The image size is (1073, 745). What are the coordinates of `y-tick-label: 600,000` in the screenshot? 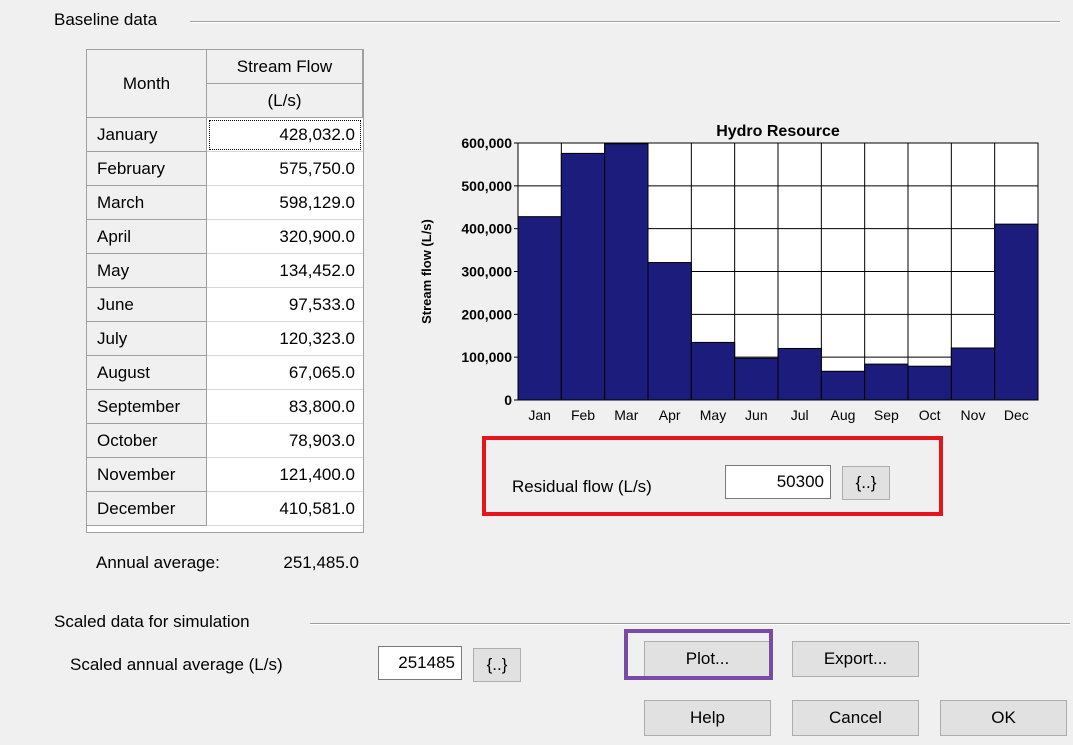 It's located at (486, 143).